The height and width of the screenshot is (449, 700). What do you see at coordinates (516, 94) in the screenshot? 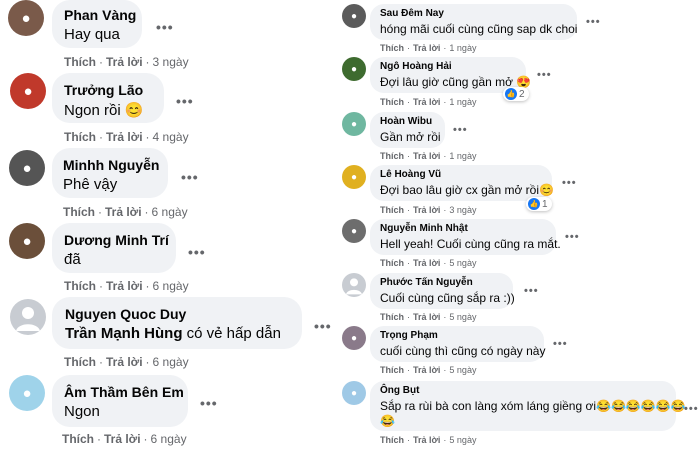
I see `reaction-count: 👍 2` at bounding box center [516, 94].